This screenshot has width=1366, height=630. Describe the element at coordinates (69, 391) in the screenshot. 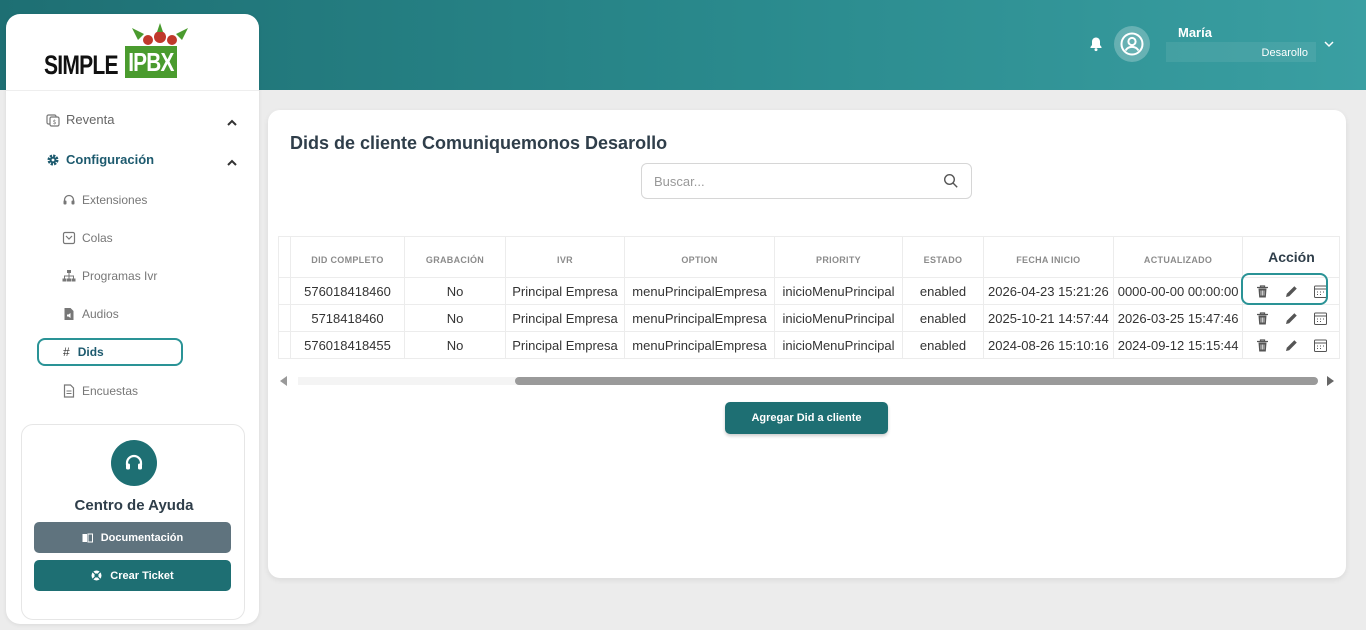

I see `survey-icon` at that location.